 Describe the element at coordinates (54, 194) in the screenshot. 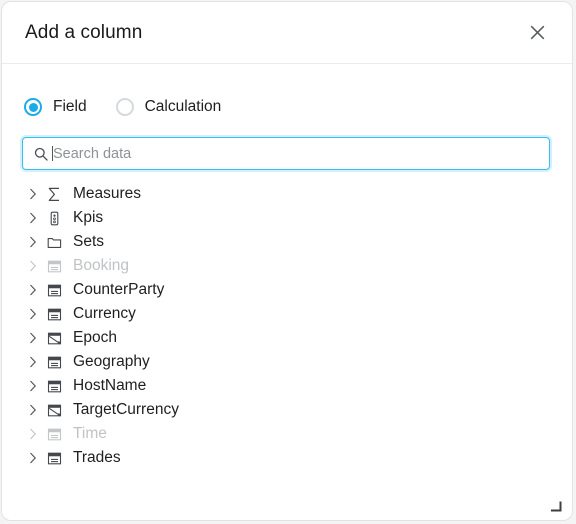

I see `sigma-icon` at that location.